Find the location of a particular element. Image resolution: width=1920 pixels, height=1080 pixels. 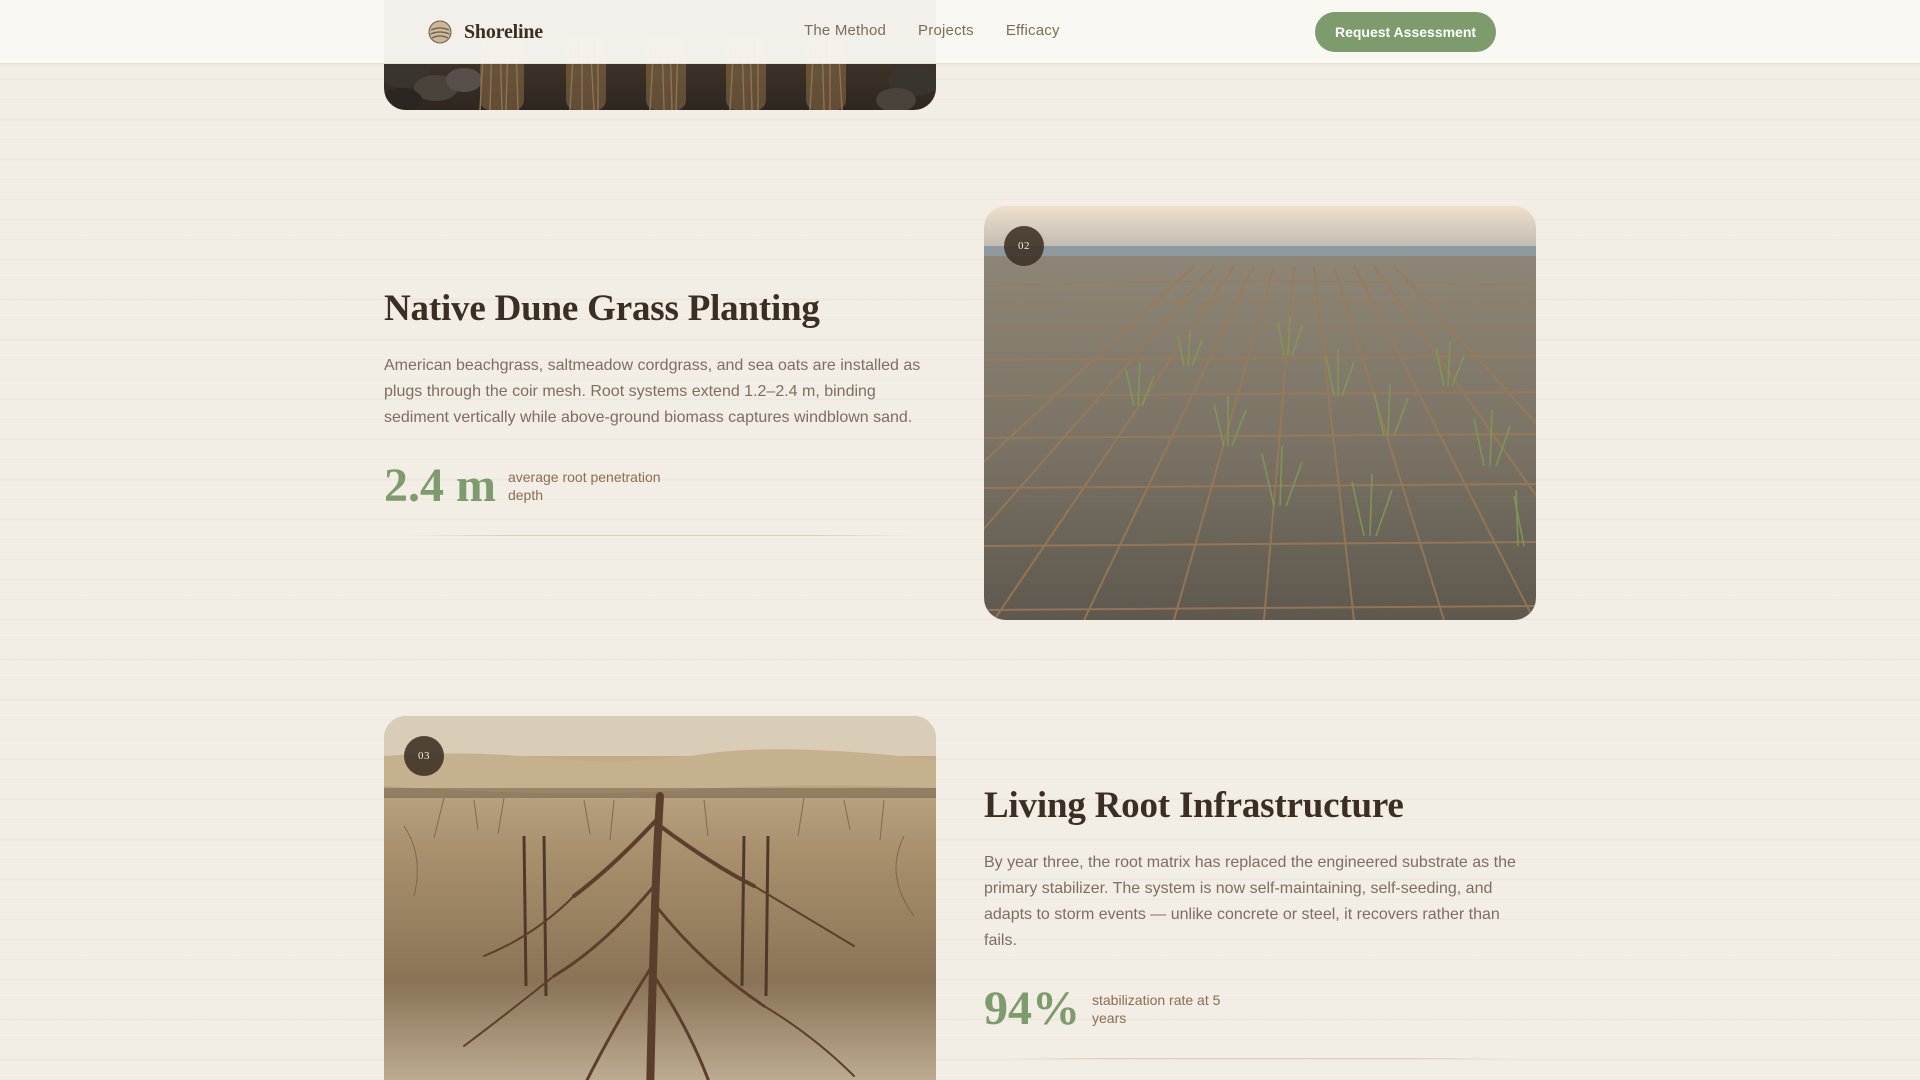

nav-link-the-method: The Method is located at coordinates (845, 30).